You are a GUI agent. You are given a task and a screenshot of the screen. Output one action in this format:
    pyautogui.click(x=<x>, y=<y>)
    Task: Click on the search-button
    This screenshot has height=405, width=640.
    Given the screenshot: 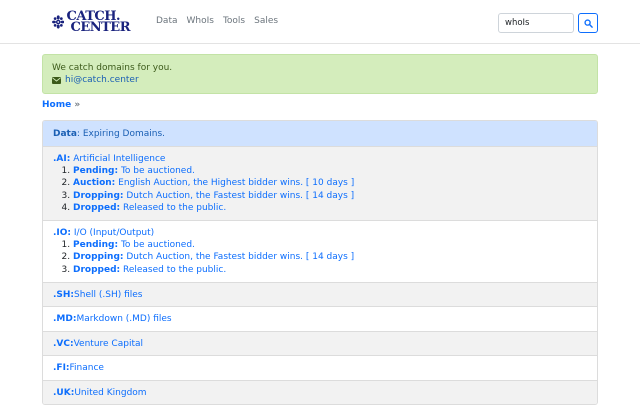 What is the action you would take?
    pyautogui.click(x=588, y=23)
    